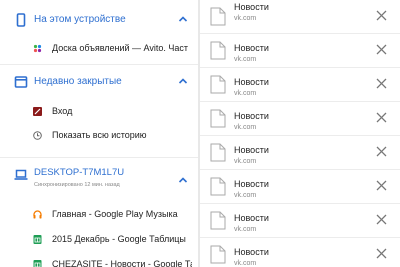 The width and height of the screenshot is (400, 267). Describe the element at coordinates (122, 263) in the screenshot. I see `list-item-label: CHEZASITE - Новости - Google Та` at that location.